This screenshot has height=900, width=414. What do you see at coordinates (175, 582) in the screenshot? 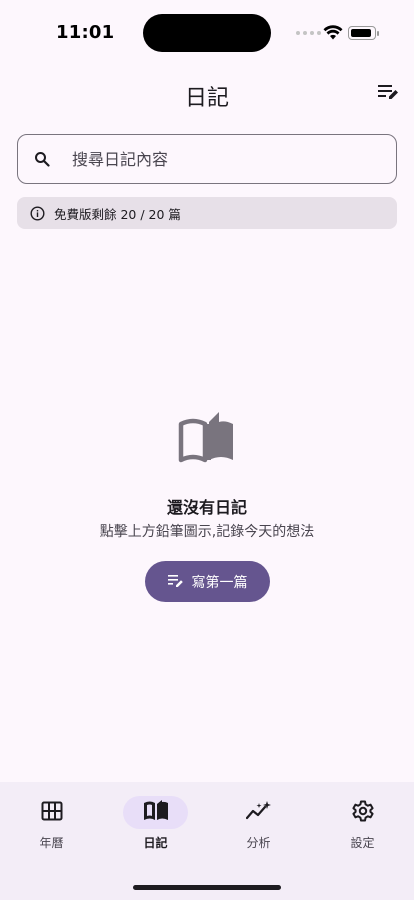
I see `edit-list-icon` at bounding box center [175, 582].